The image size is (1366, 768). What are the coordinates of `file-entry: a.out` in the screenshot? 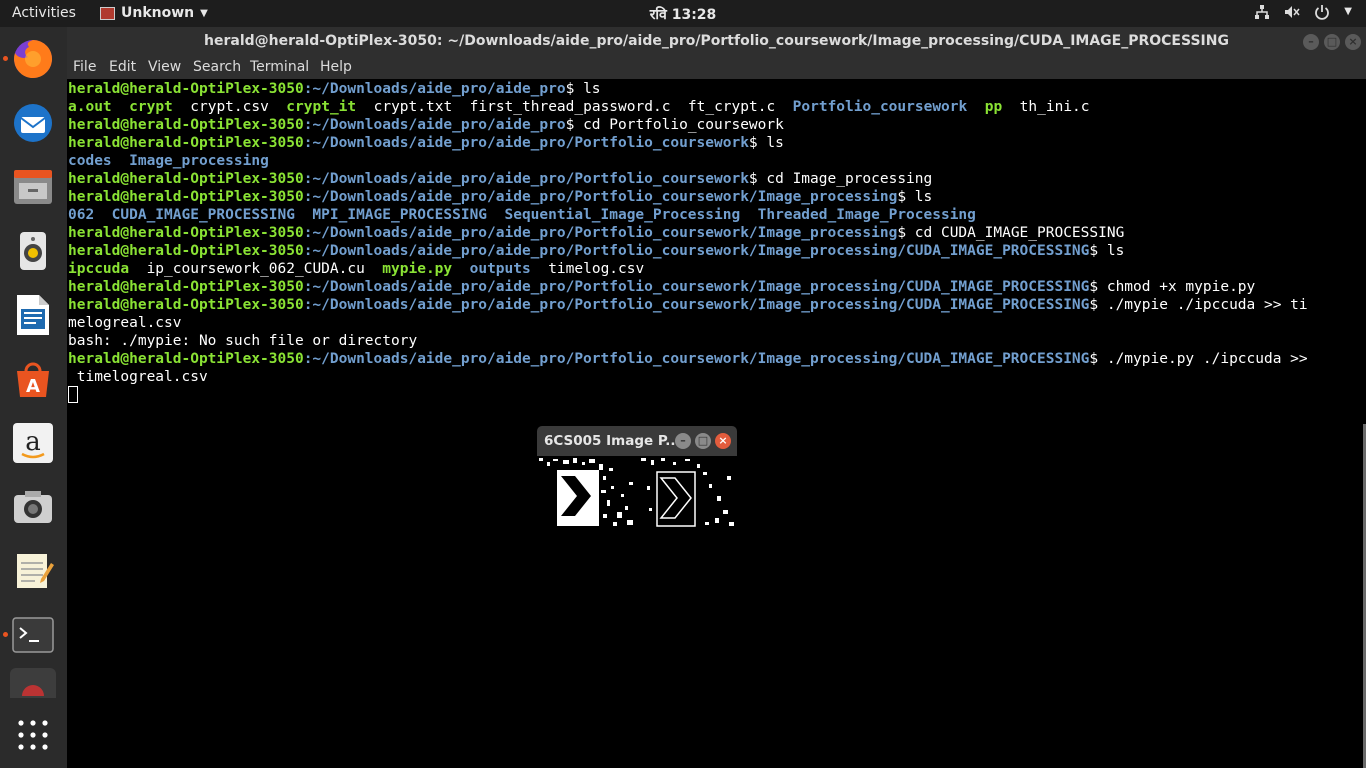 It's located at (90, 107).